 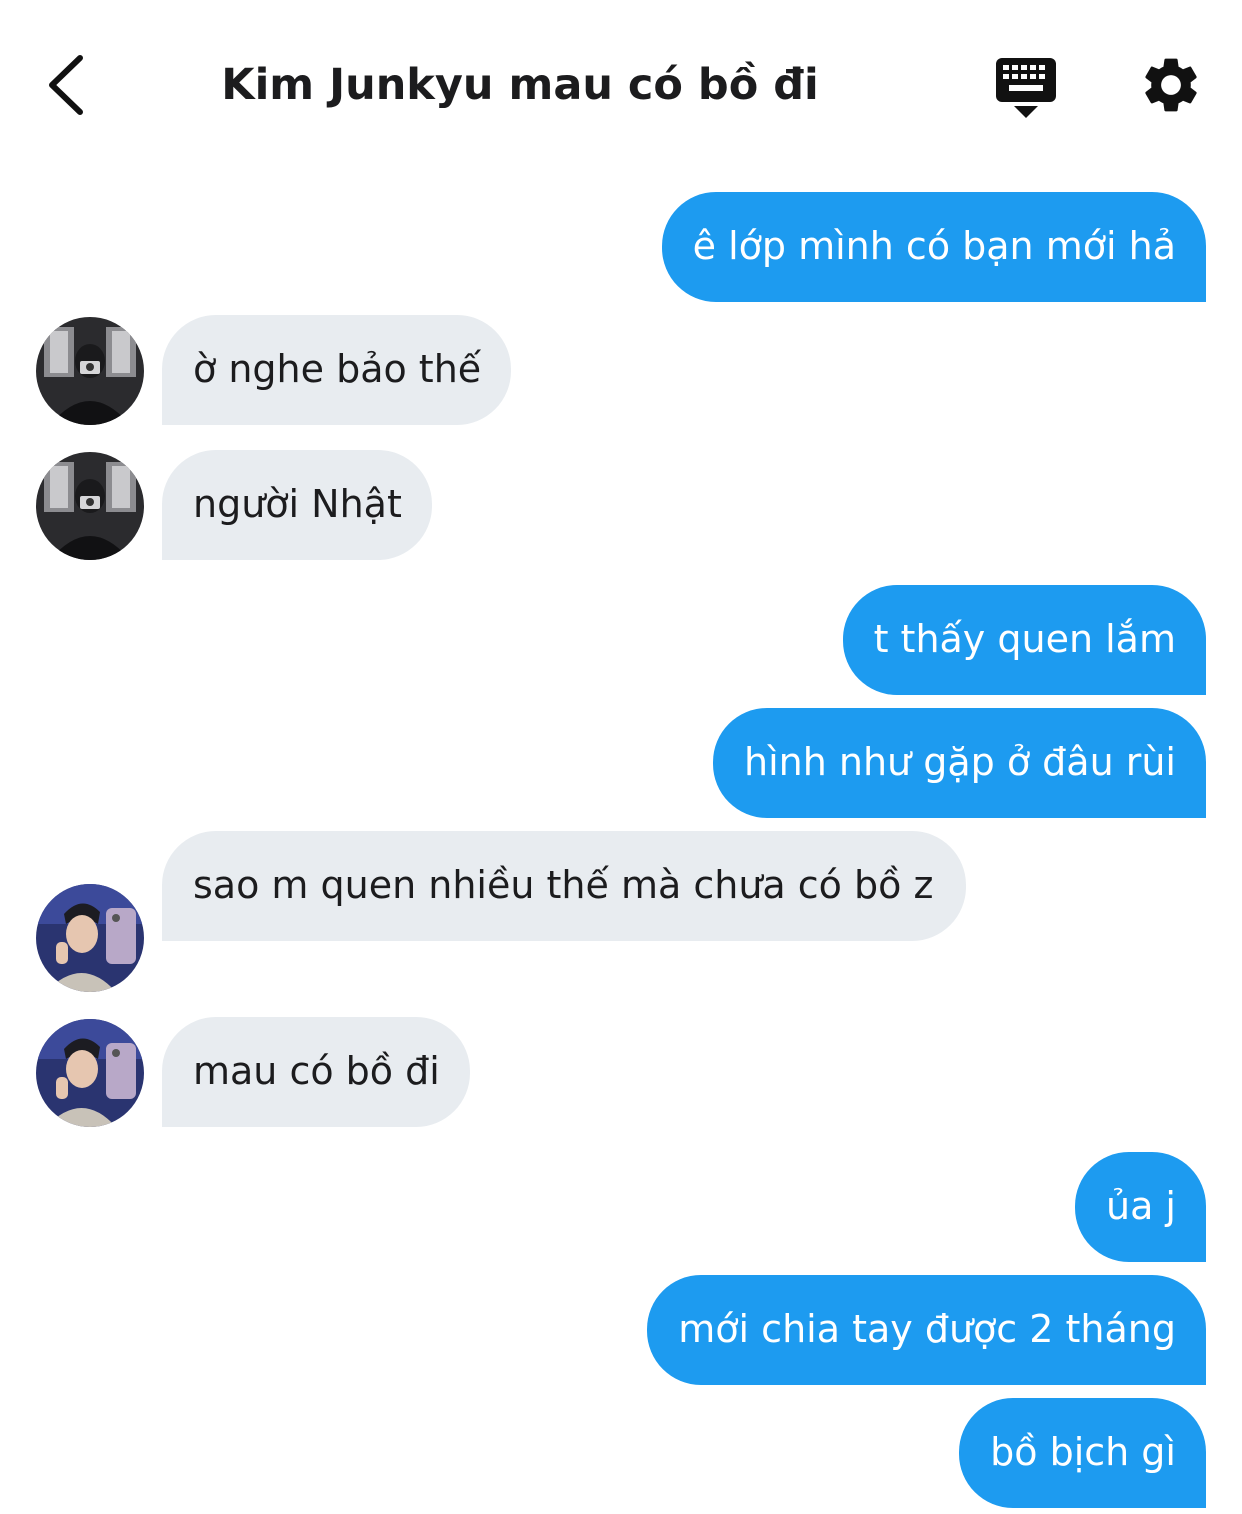 I want to click on message-text: ê lớp mình có bạn mới hả, so click(x=934, y=246).